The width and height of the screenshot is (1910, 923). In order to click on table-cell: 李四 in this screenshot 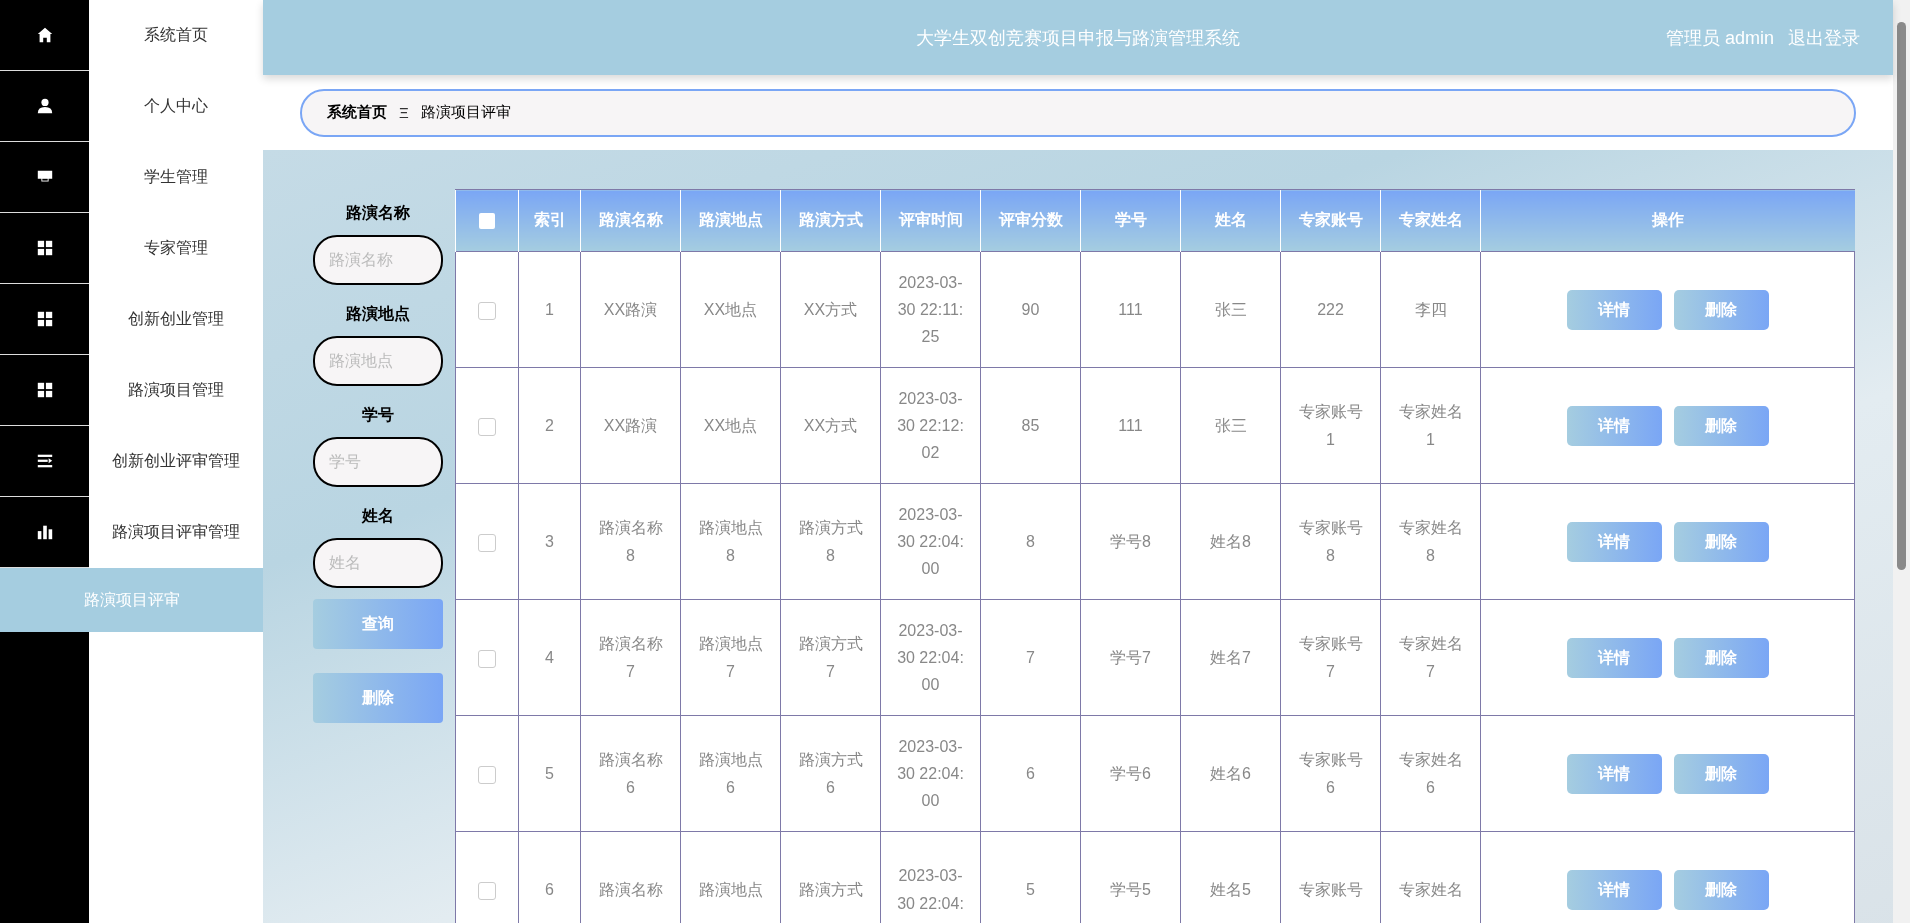, I will do `click(1430, 309)`.